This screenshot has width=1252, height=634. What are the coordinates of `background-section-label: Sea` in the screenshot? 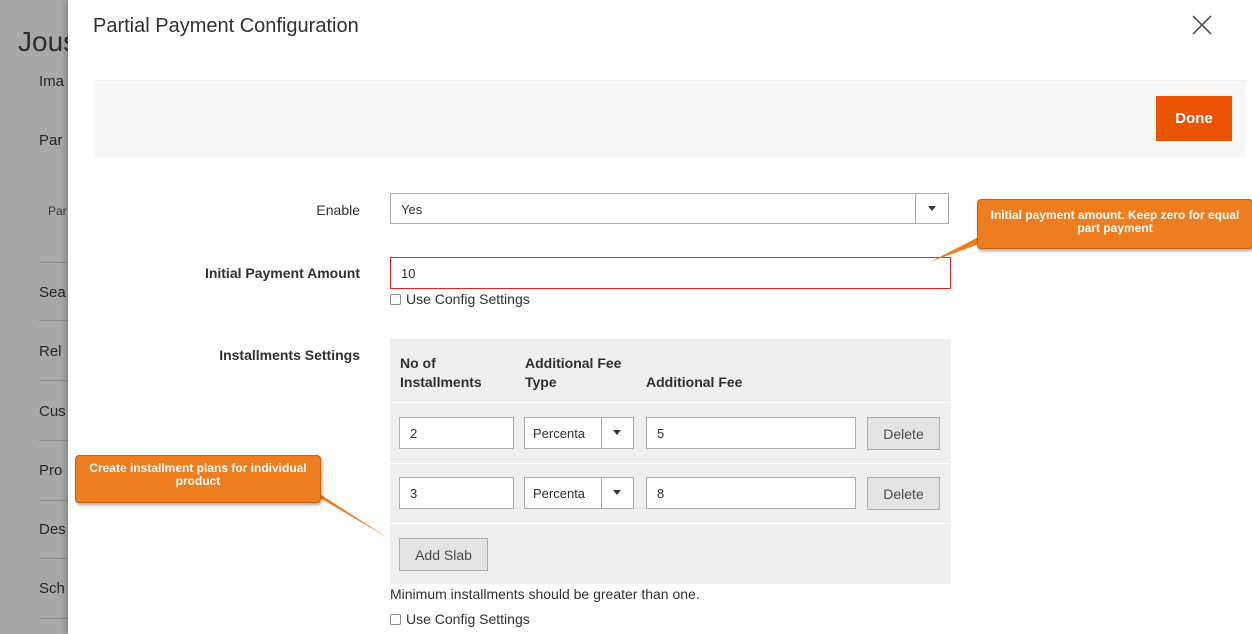 It's located at (52, 292).